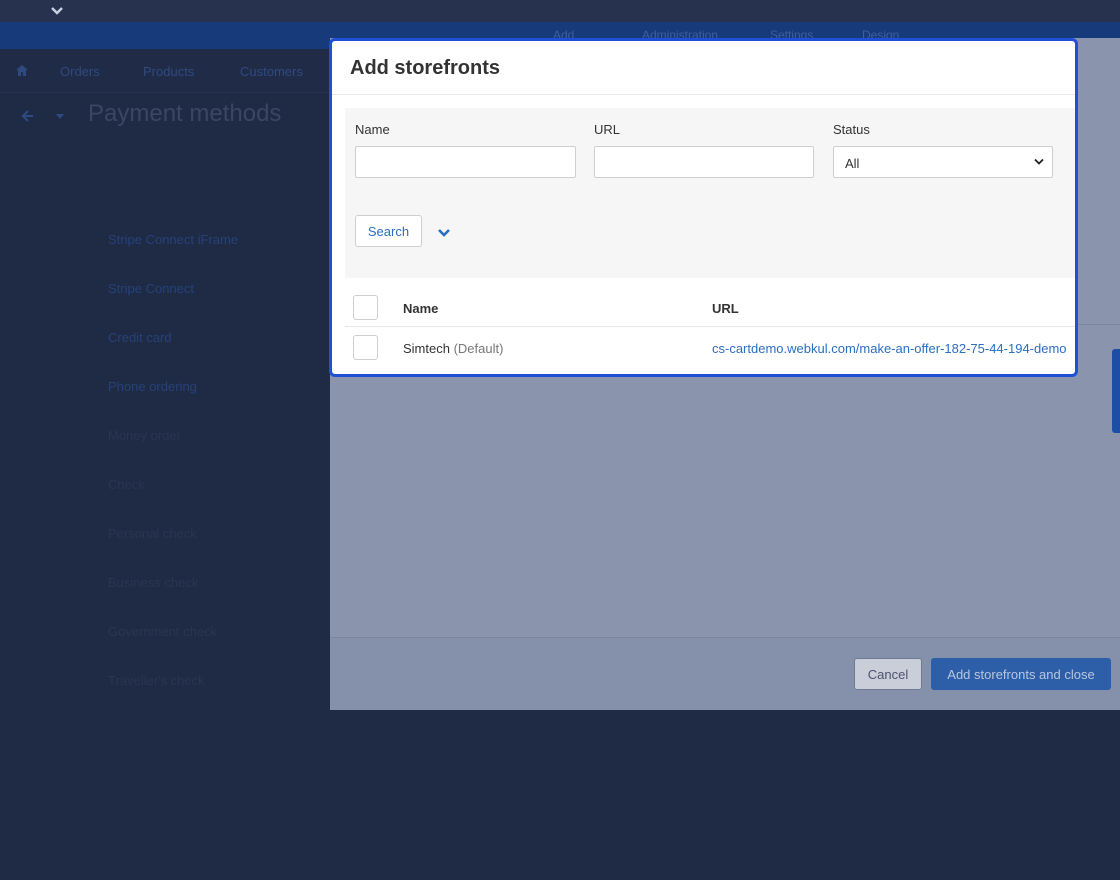 This screenshot has height=880, width=1120. Describe the element at coordinates (156, 680) in the screenshot. I see `payment-method-item: Traveller's check` at that location.